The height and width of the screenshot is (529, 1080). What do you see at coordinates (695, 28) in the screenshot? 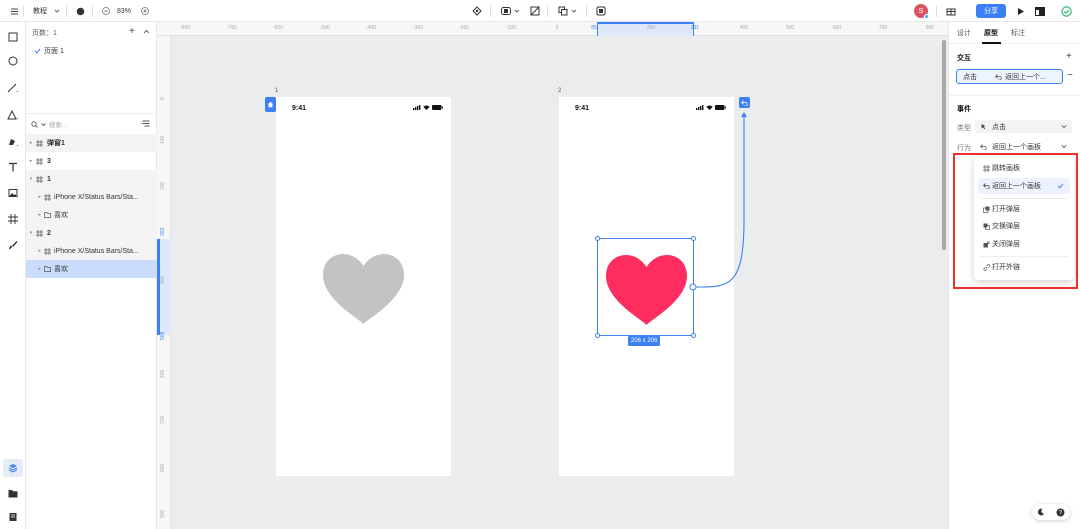
I see `ruler-tick-label: 291` at bounding box center [695, 28].